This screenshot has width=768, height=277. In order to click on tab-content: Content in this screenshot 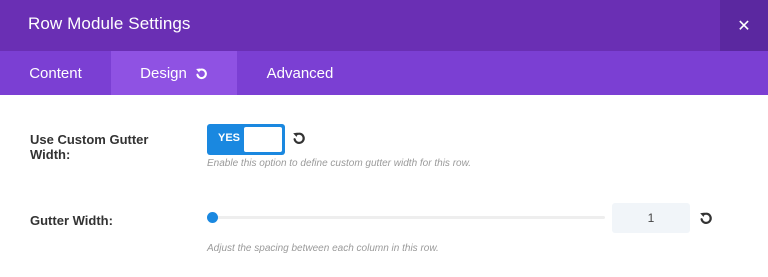, I will do `click(55, 73)`.